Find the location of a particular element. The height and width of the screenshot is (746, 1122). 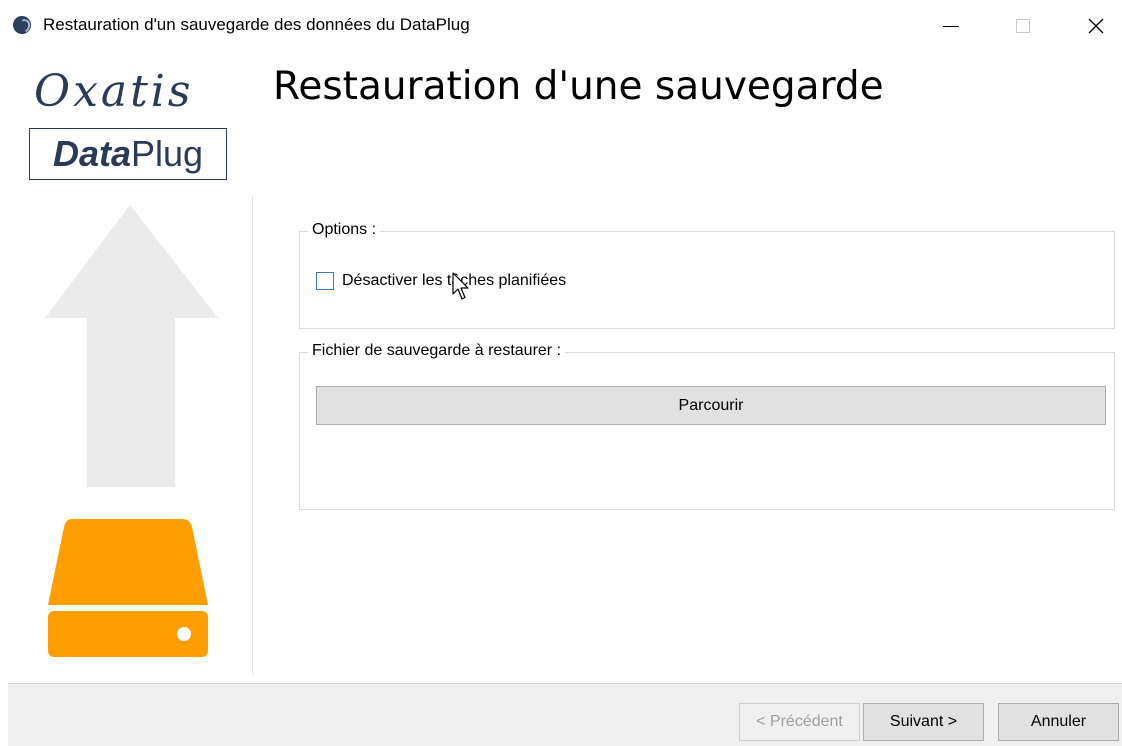

dataplug-logo: Data Plug is located at coordinates (128, 154).